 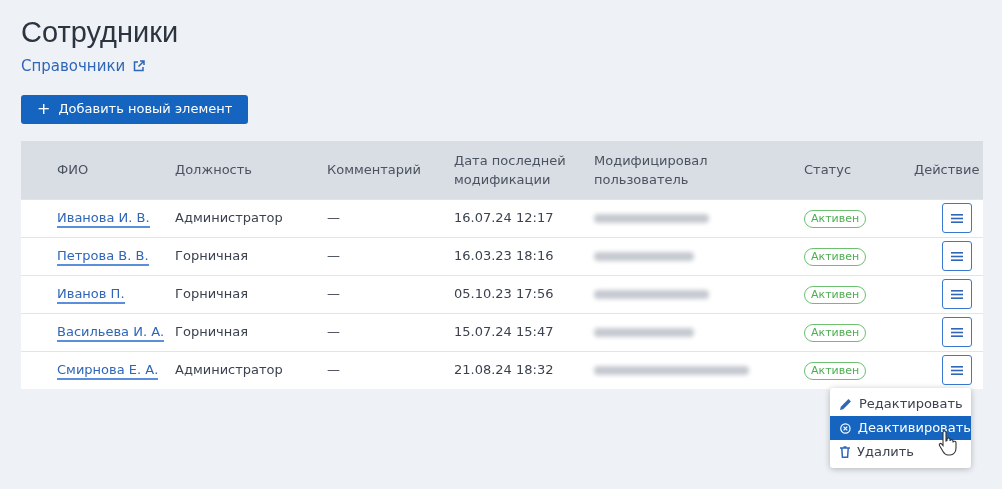 What do you see at coordinates (100, 32) in the screenshot?
I see `page-title: Сотрудники` at bounding box center [100, 32].